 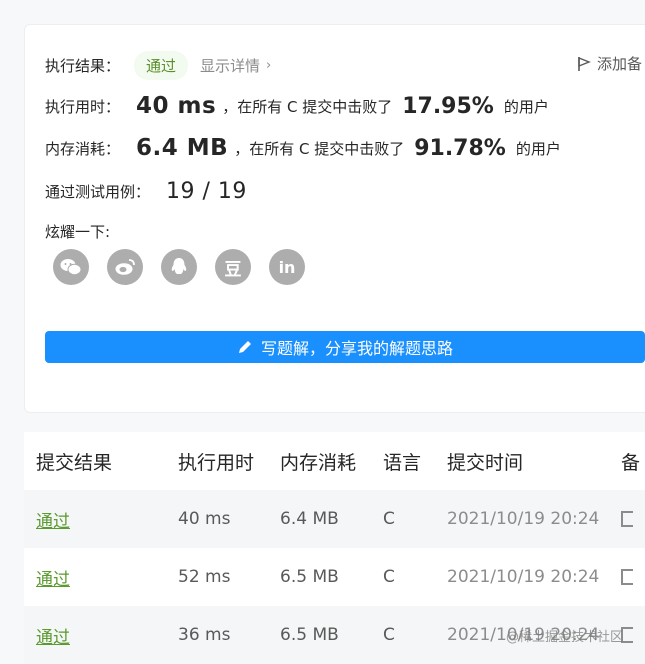 I want to click on add-note-label: 添加备, so click(x=620, y=64).